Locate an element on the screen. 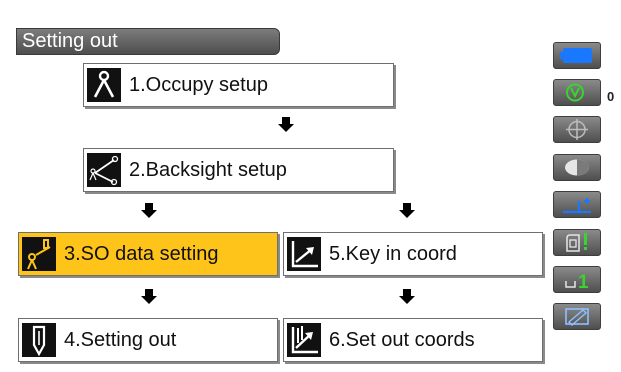  backsight-icon is located at coordinates (104, 170).